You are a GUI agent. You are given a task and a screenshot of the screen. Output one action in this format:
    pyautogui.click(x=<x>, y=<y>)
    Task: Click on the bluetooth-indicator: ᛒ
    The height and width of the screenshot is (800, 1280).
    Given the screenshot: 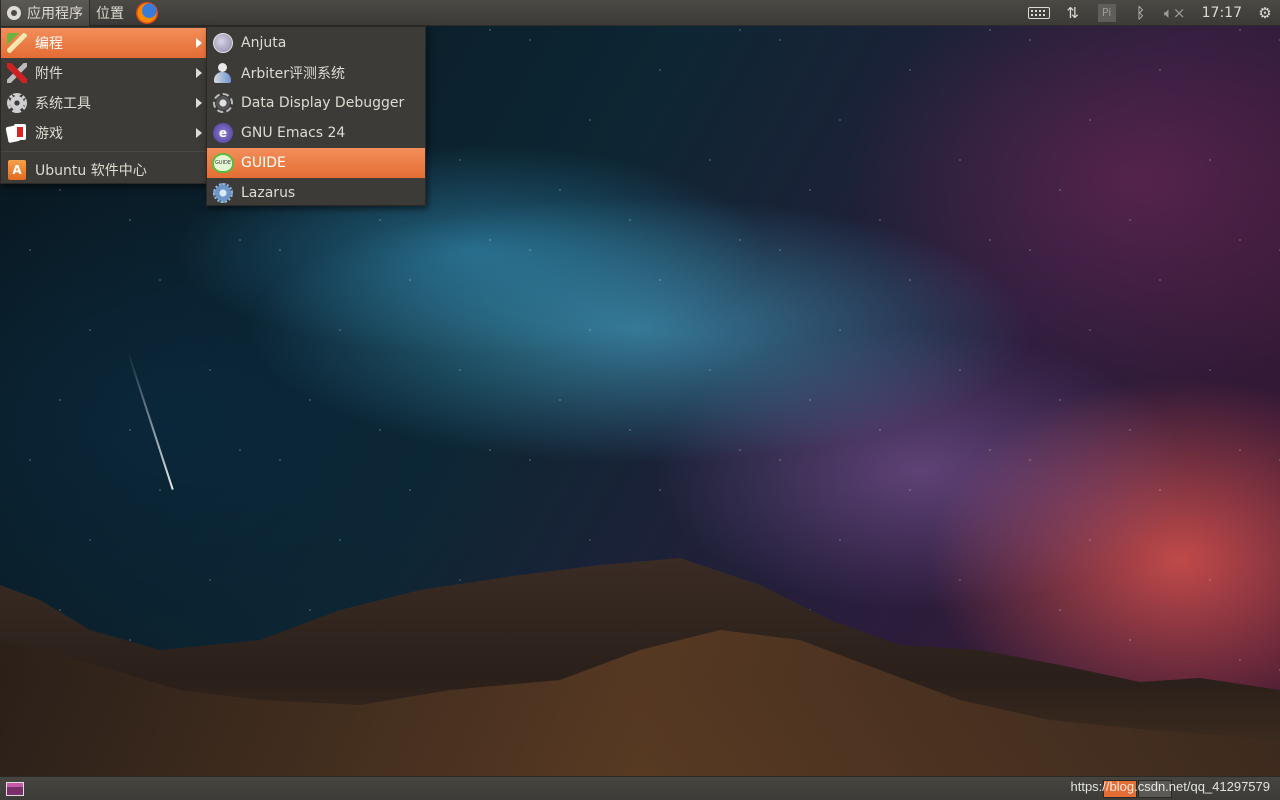 What is the action you would take?
    pyautogui.click(x=1141, y=13)
    